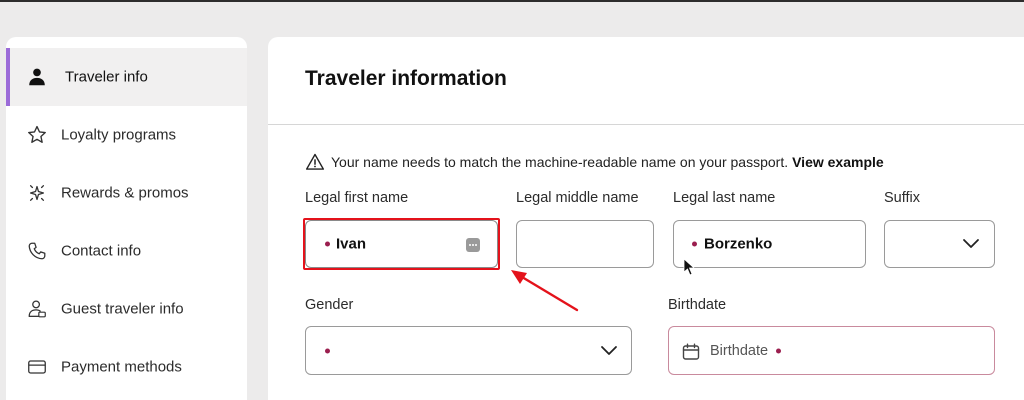 The height and width of the screenshot is (400, 1024). I want to click on birthdate-placeholder: Birthdate, so click(739, 350).